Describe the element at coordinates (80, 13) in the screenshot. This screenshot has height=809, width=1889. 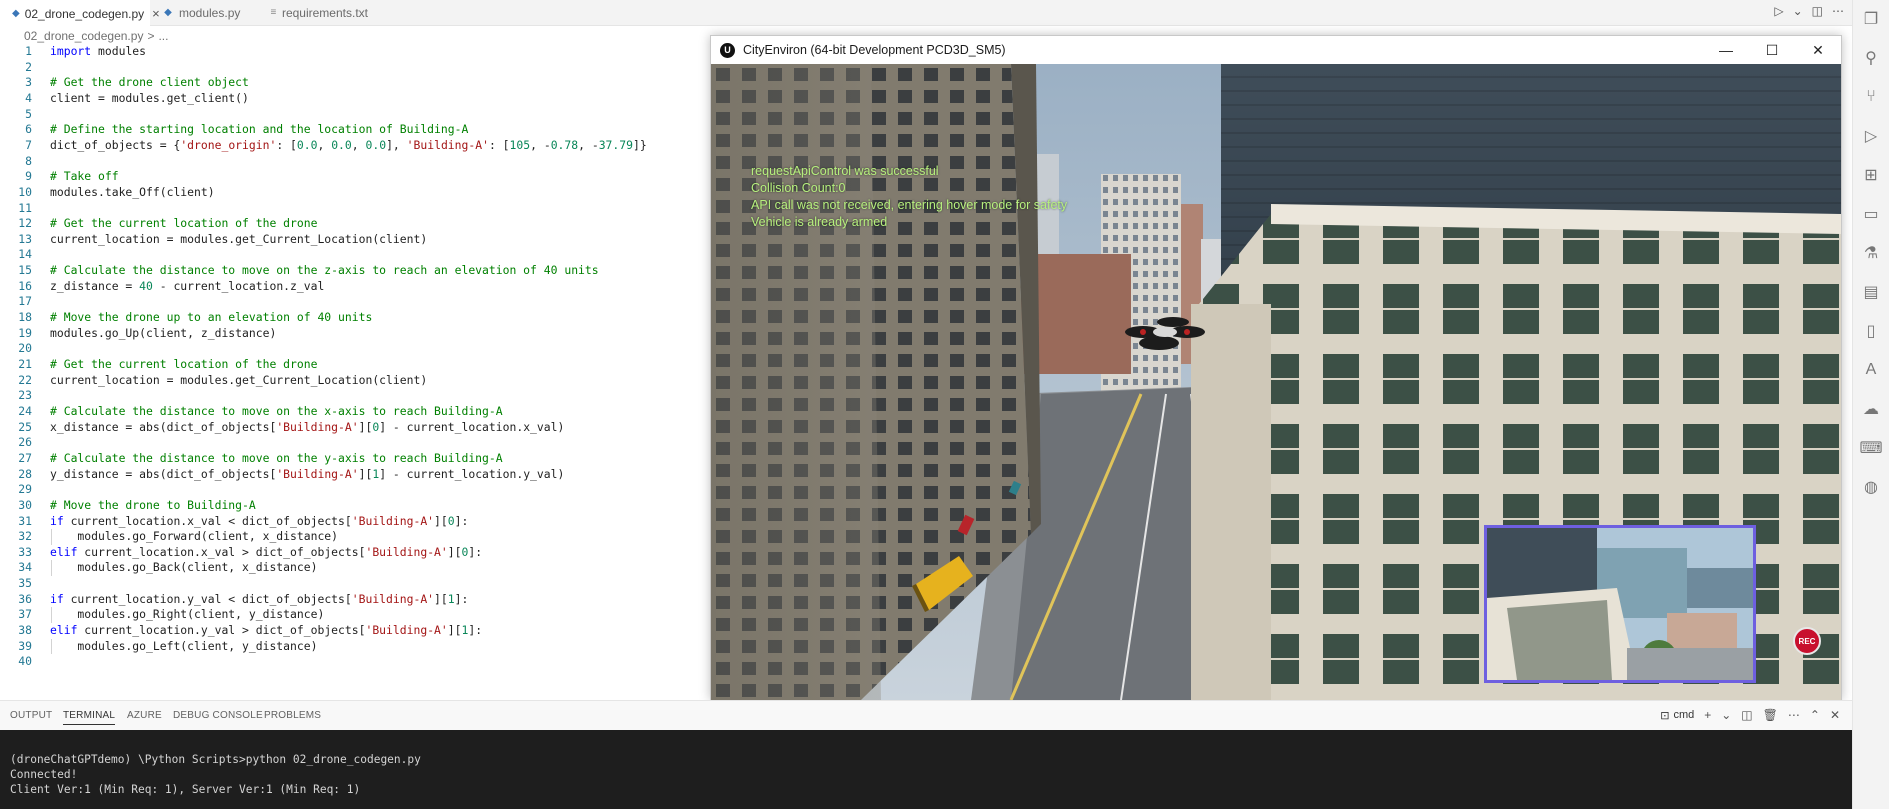
I see `tab-drone-codegen: ◆ 02_drone_codegen.py ×` at that location.